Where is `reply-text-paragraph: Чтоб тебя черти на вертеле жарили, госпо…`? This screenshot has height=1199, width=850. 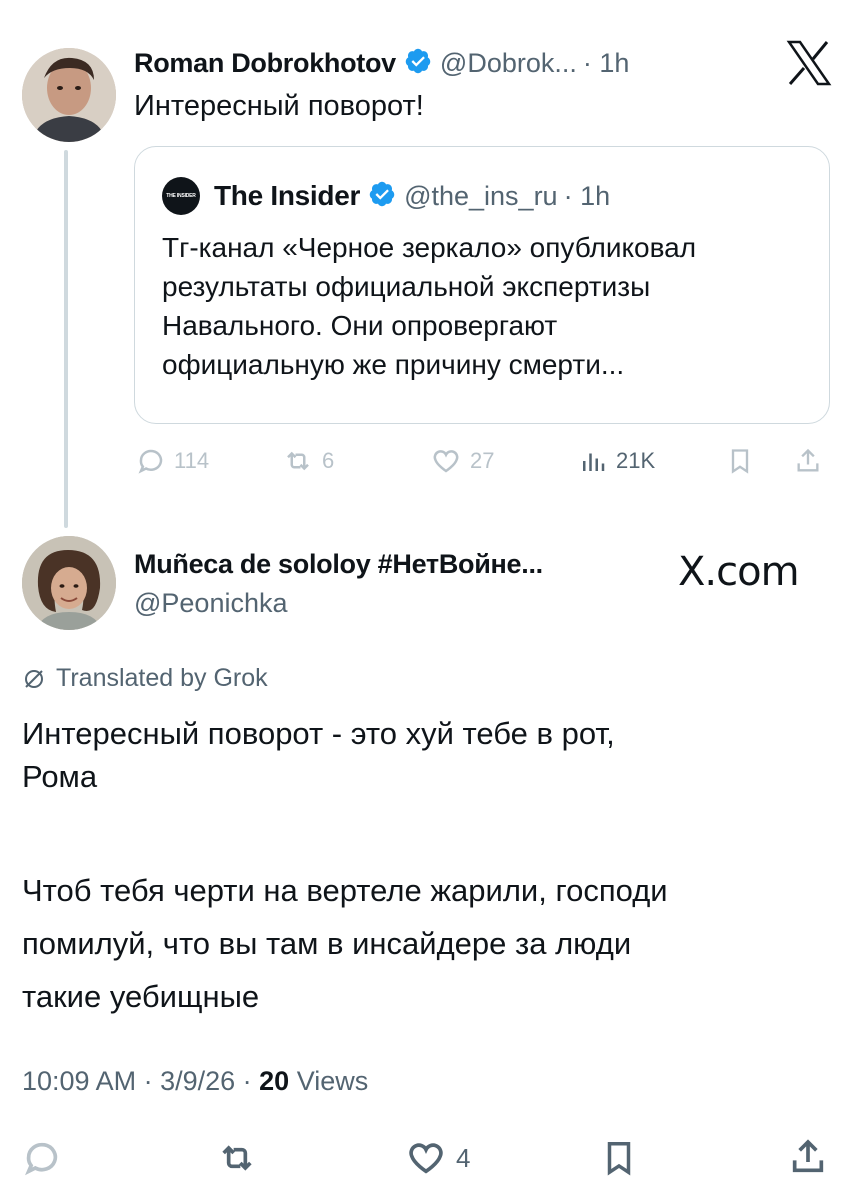 reply-text-paragraph: Чтоб тебя черти на вертеле жарили, госпо… is located at coordinates (345, 943).